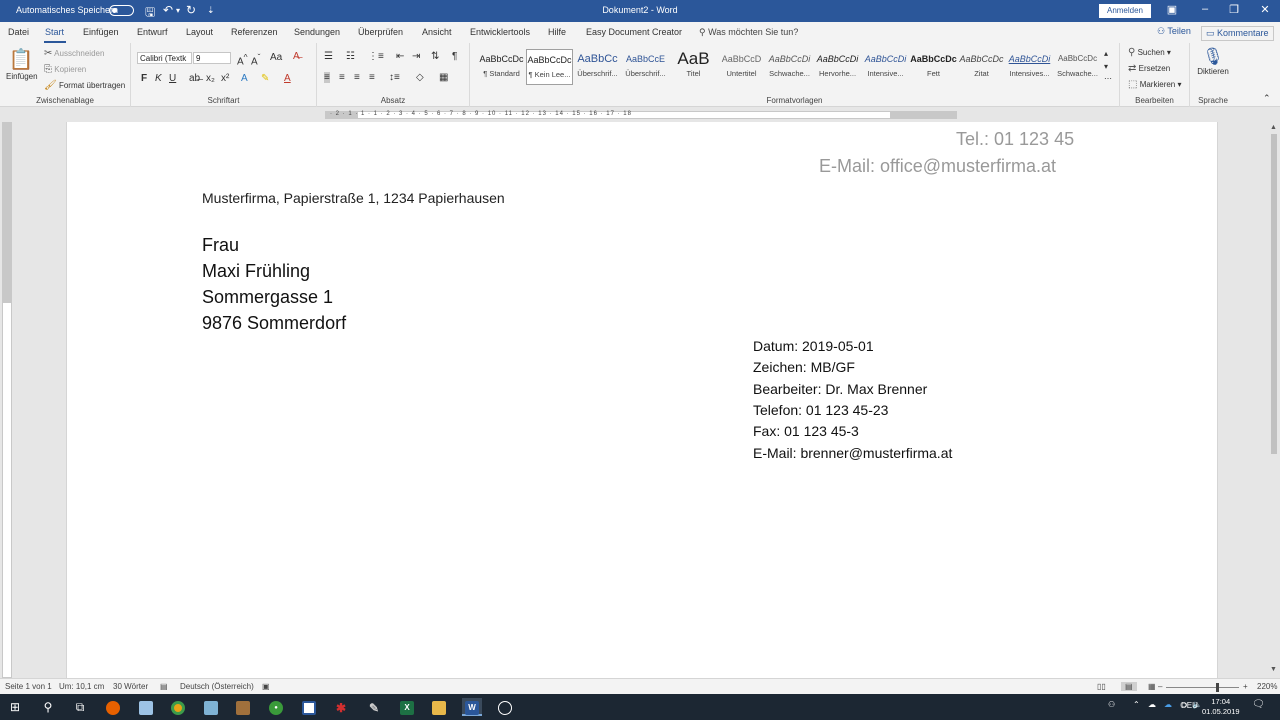  I want to click on highlight-icon: ✎, so click(265, 78).